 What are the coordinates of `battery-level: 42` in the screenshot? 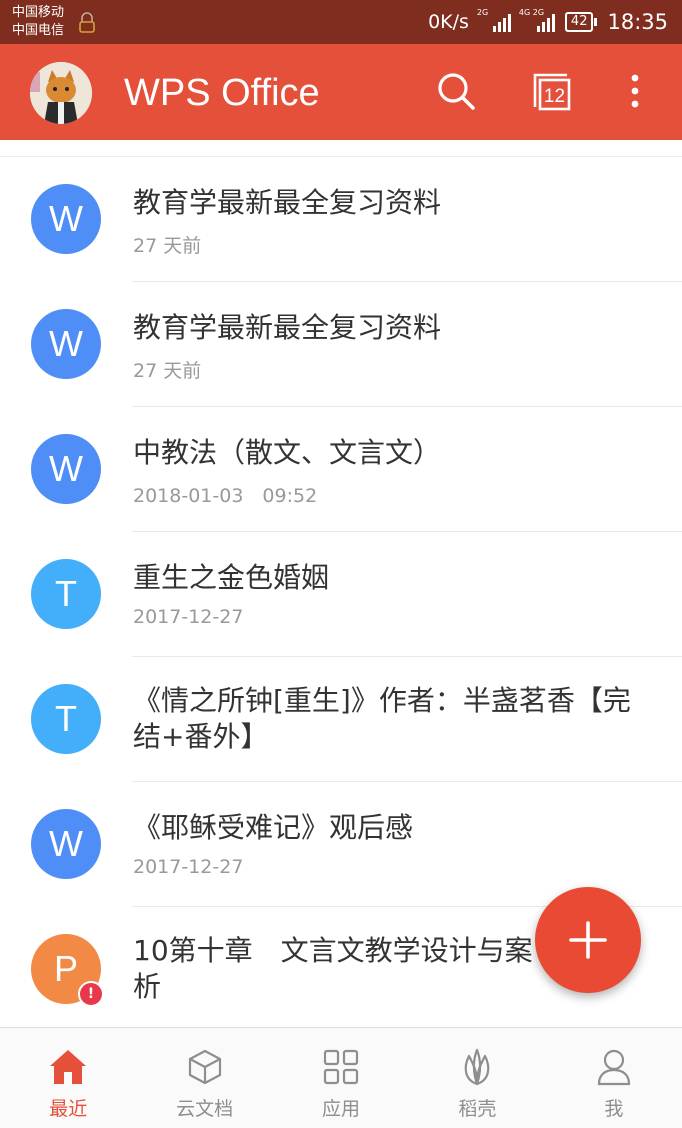 It's located at (579, 22).